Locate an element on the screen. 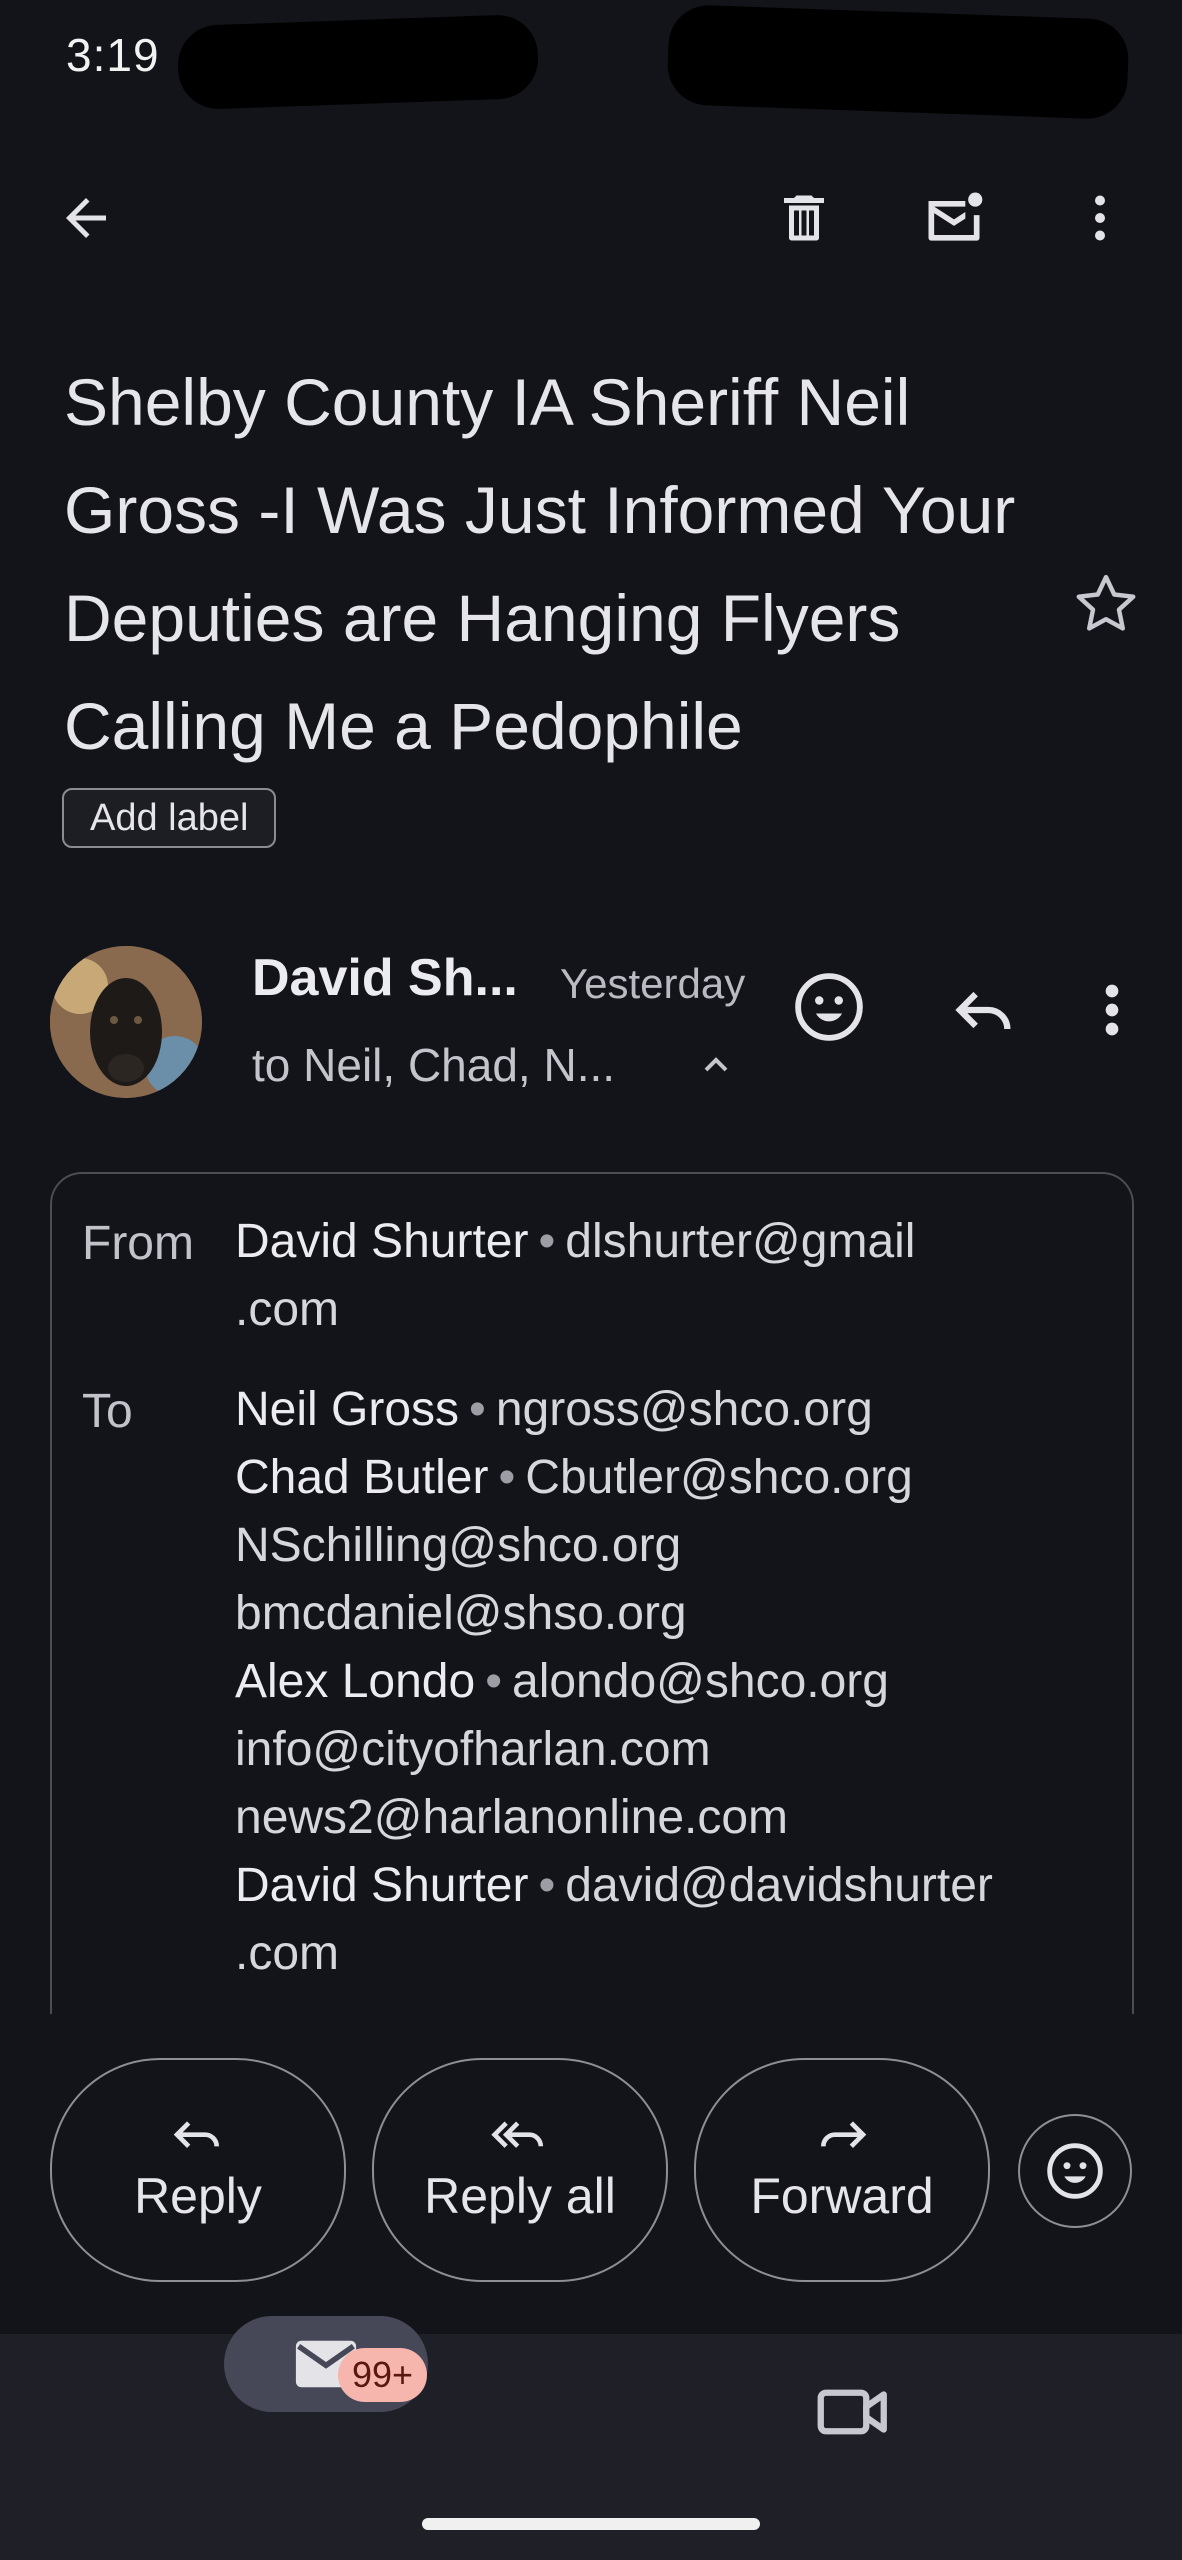 The width and height of the screenshot is (1182, 2560). star-button is located at coordinates (1106, 604).